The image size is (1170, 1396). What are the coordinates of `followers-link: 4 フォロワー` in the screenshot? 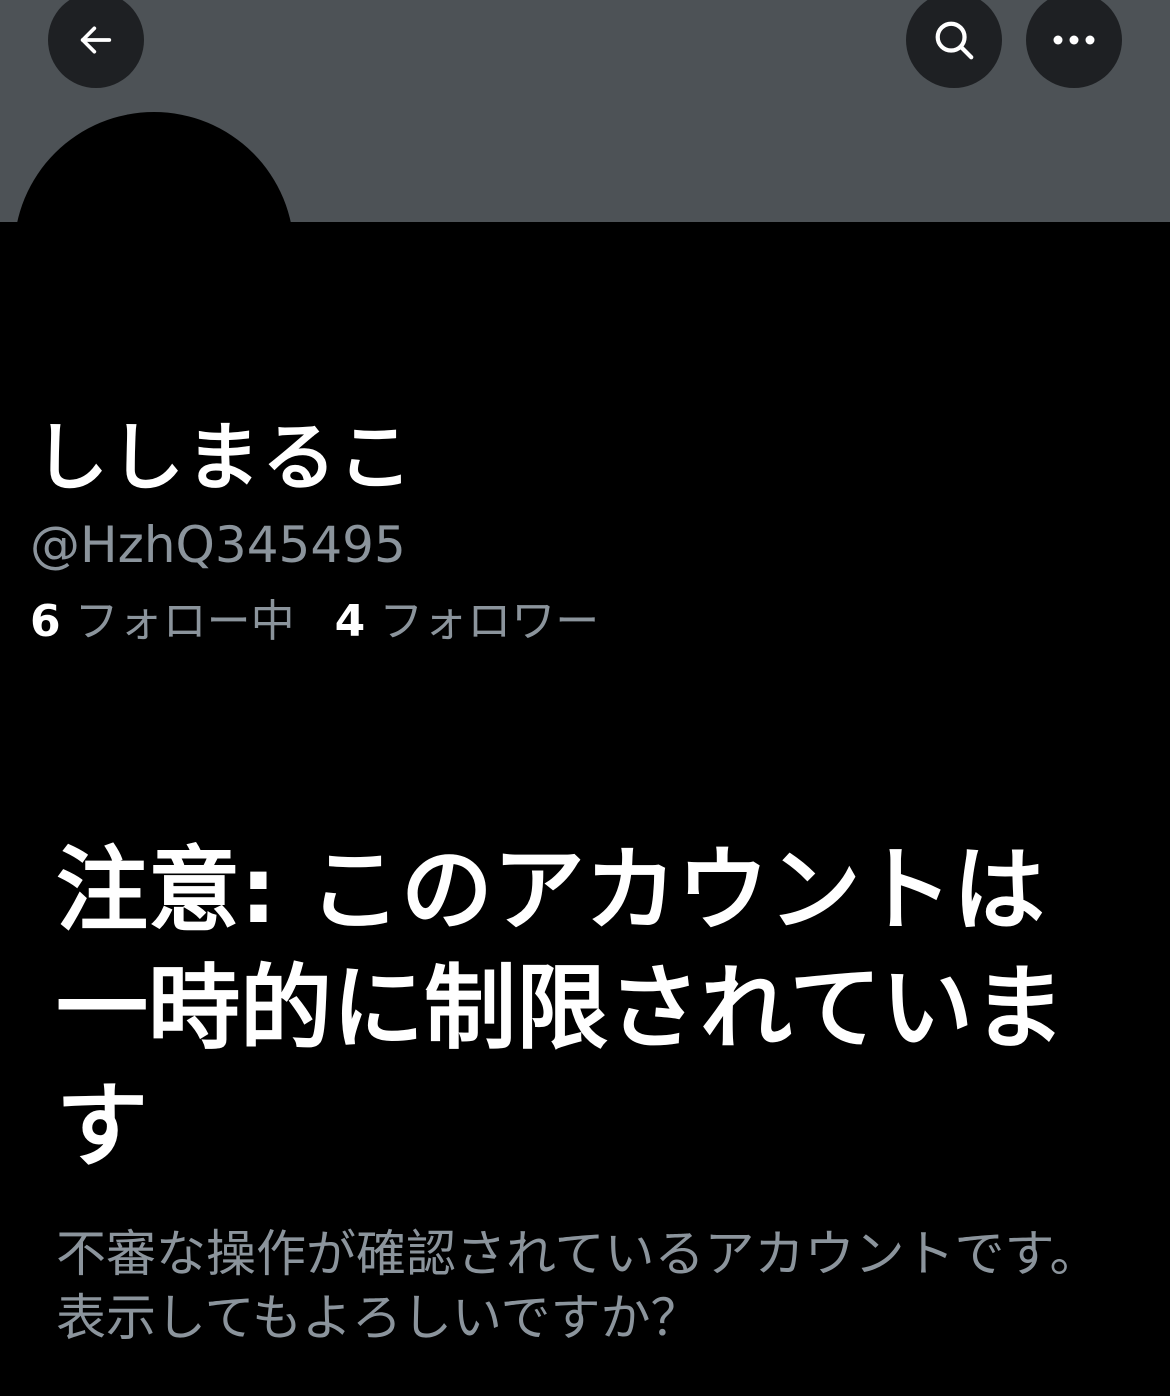 It's located at (467, 622).